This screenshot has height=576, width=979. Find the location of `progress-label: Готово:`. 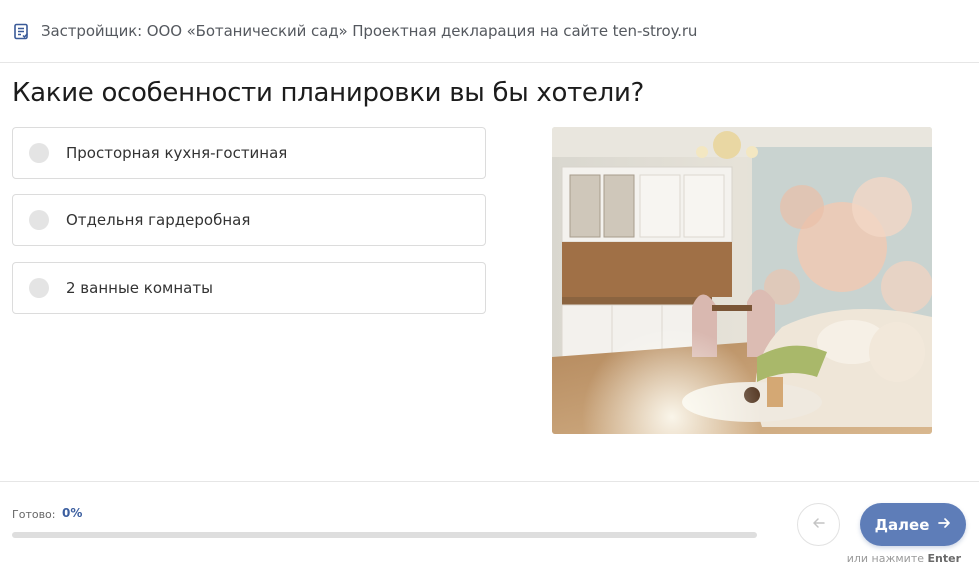

progress-label: Готово: is located at coordinates (34, 514).